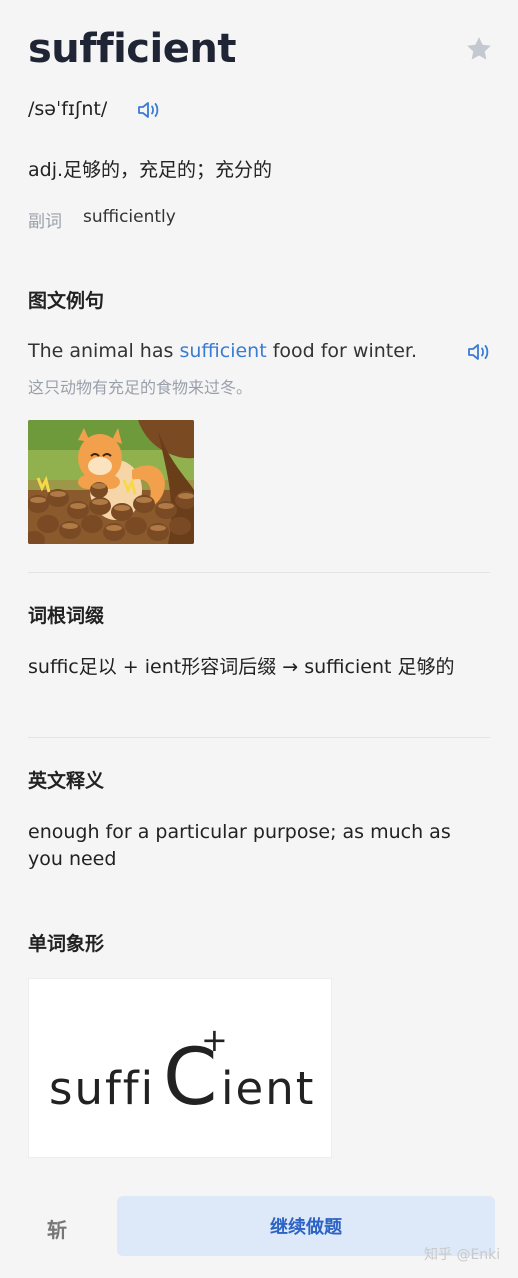 This screenshot has height=1278, width=518. Describe the element at coordinates (180, 1068) in the screenshot. I see `word-shape-image: suffi C + ient` at that location.